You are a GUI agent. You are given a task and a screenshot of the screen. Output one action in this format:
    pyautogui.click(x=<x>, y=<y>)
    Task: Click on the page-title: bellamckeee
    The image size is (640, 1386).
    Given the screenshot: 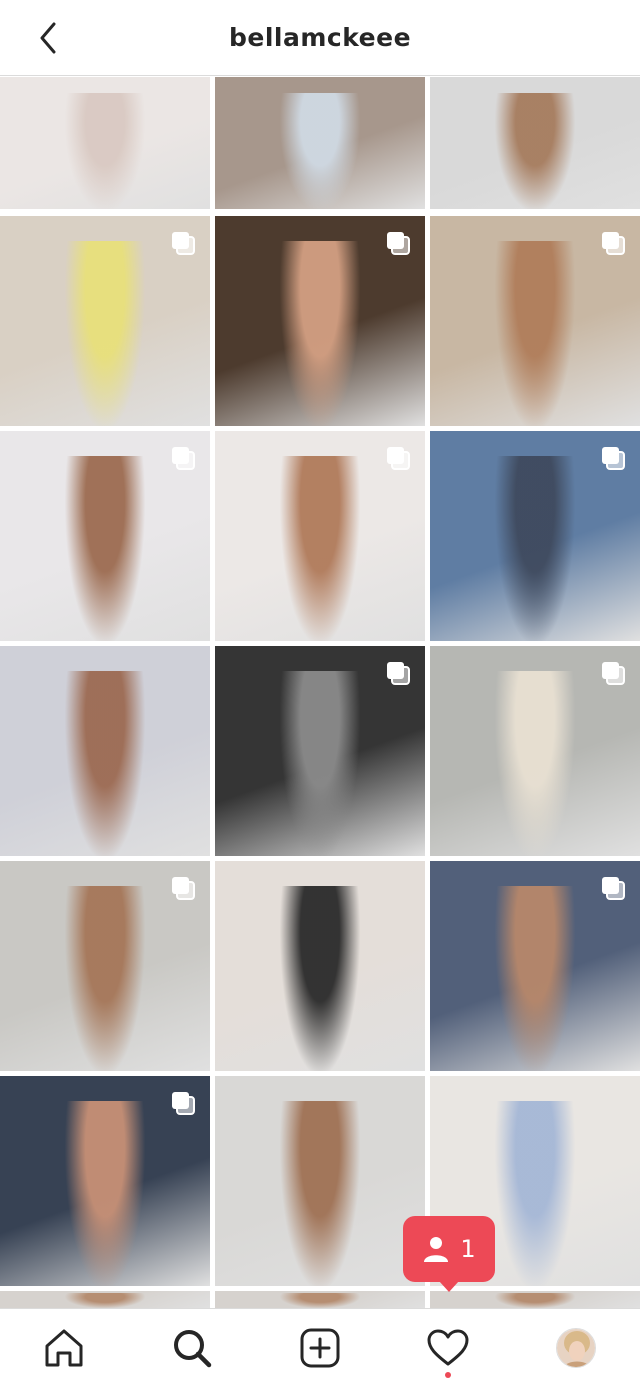 What is the action you would take?
    pyautogui.click(x=320, y=37)
    